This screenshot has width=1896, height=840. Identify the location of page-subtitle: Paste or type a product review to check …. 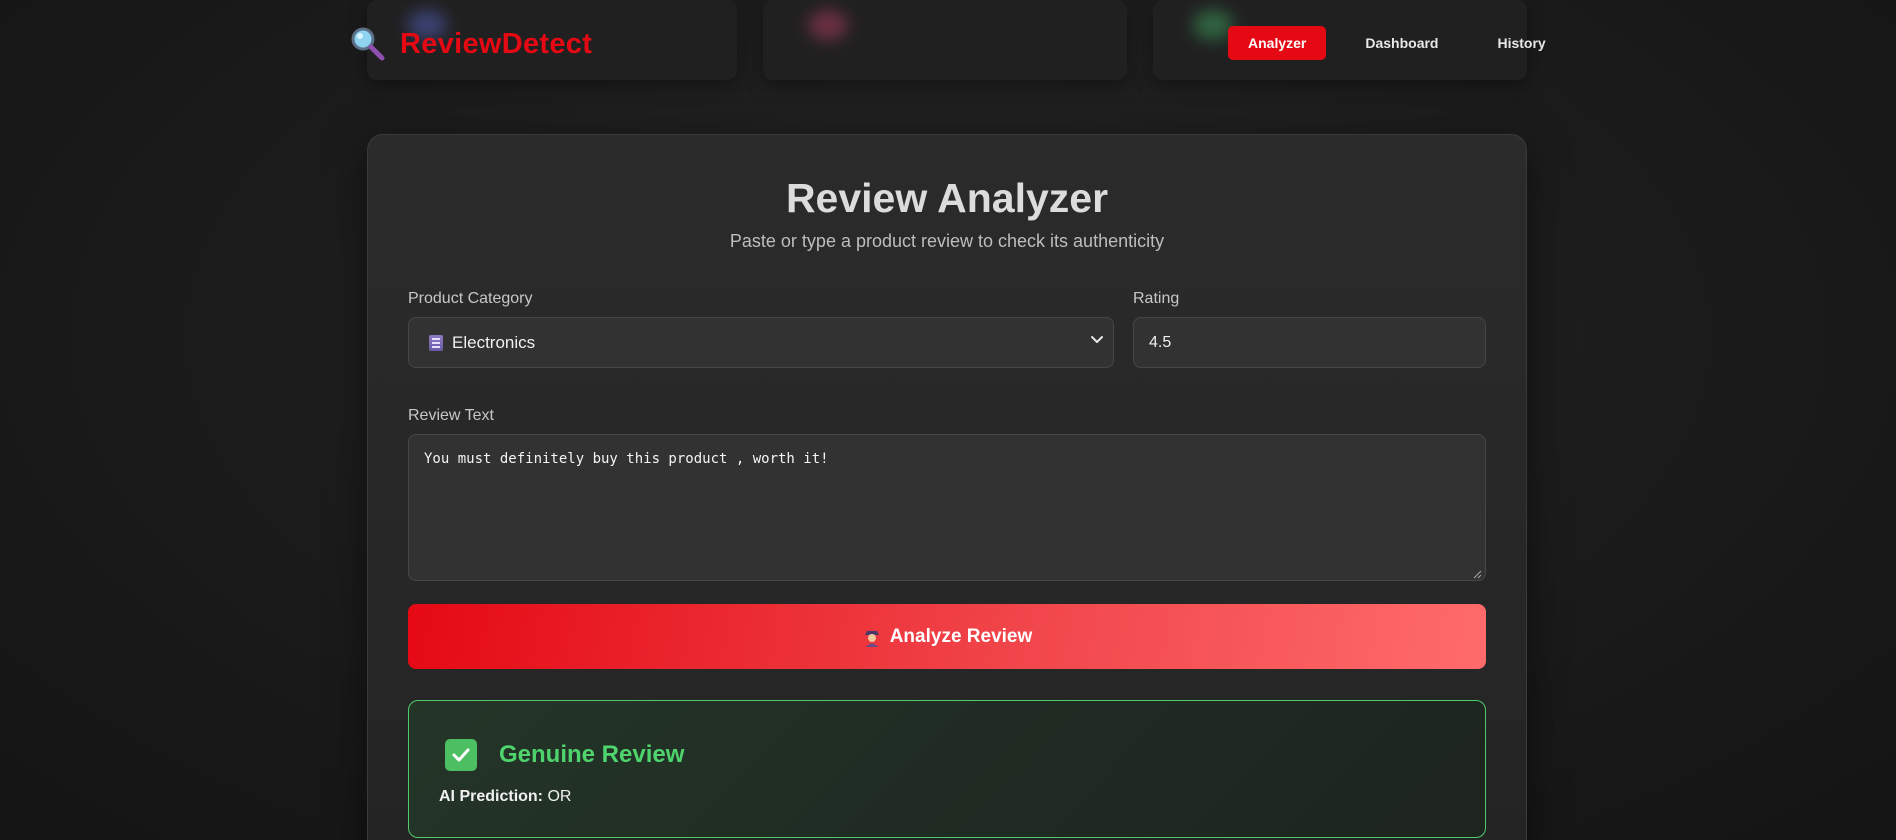
(947, 241).